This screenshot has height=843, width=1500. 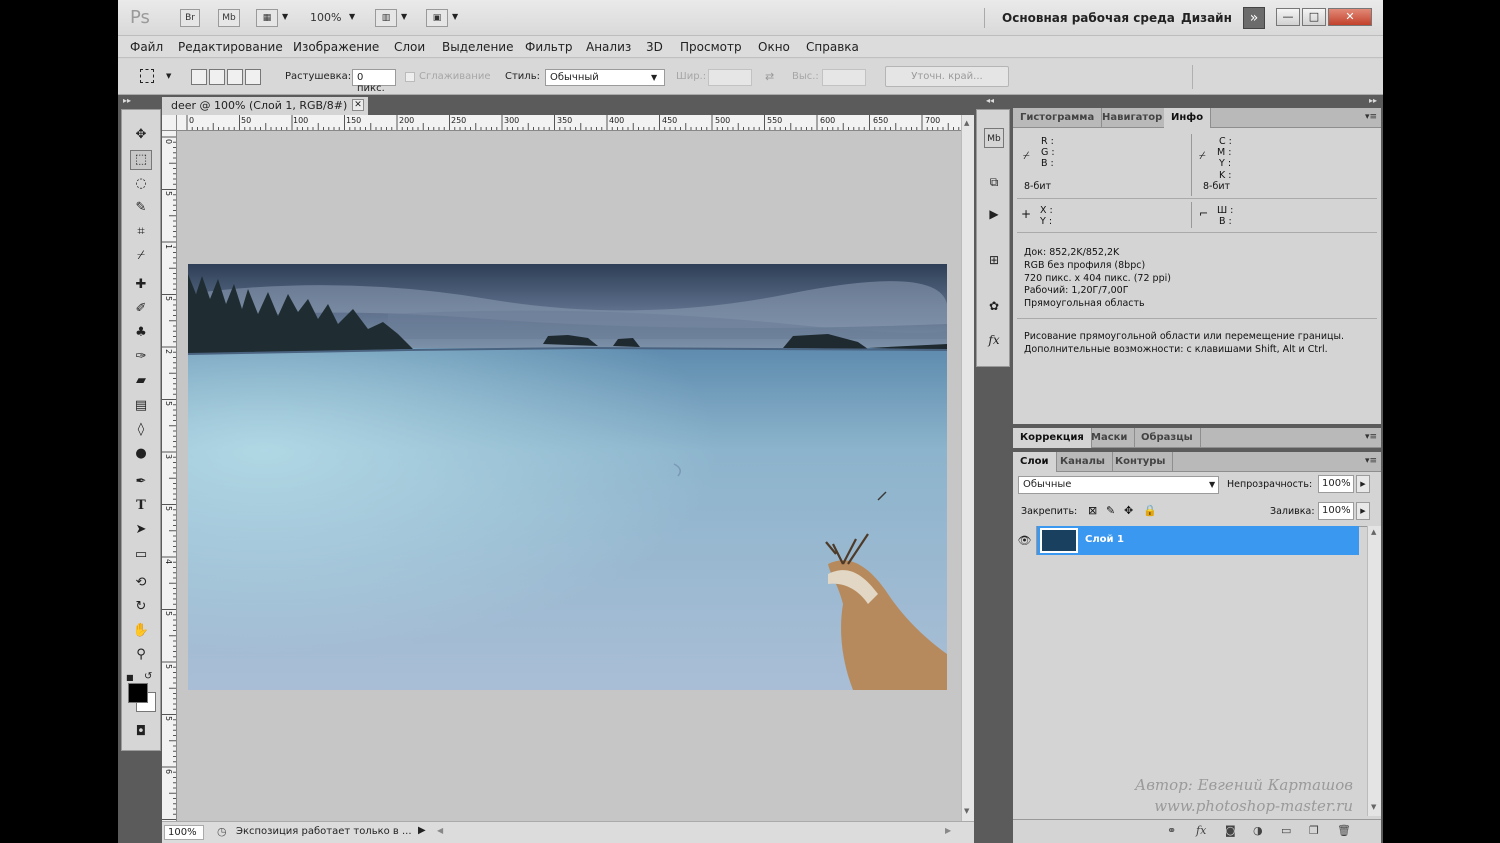 What do you see at coordinates (230, 47) in the screenshot?
I see `menu-edit: Редактирование` at bounding box center [230, 47].